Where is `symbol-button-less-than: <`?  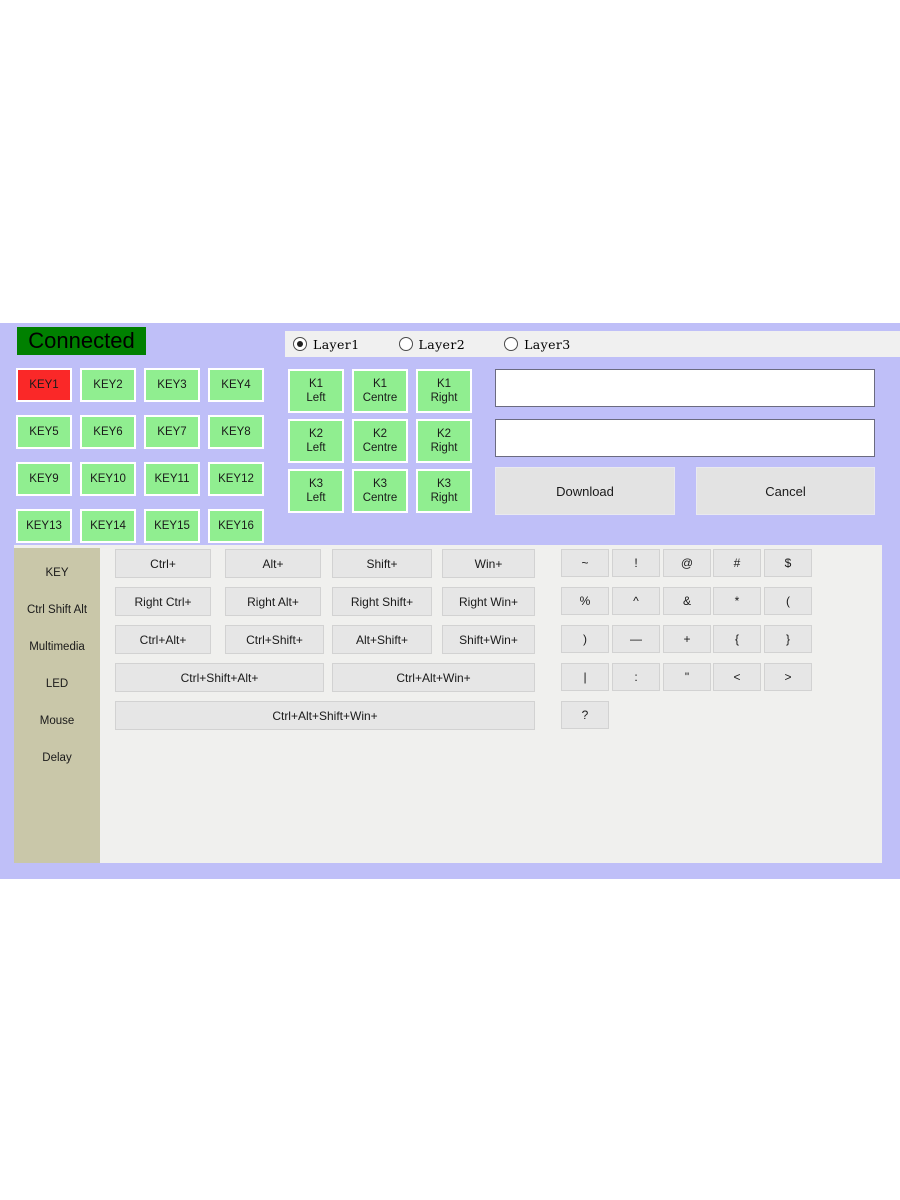 symbol-button-less-than: < is located at coordinates (737, 677).